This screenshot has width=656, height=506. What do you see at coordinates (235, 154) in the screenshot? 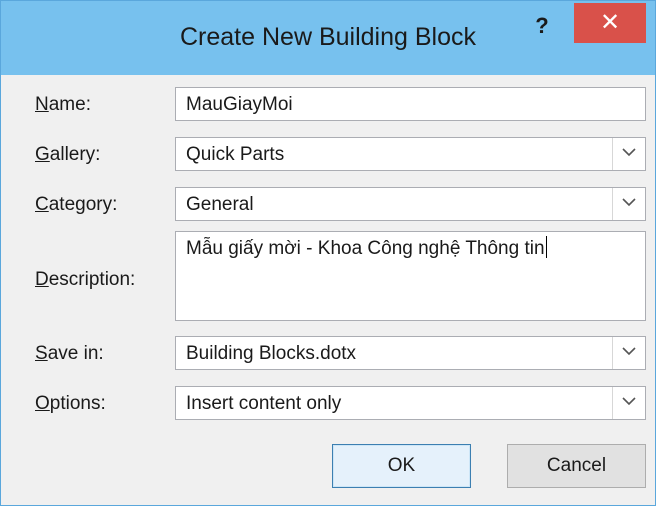
I see `gallery-value: Quick Parts` at bounding box center [235, 154].